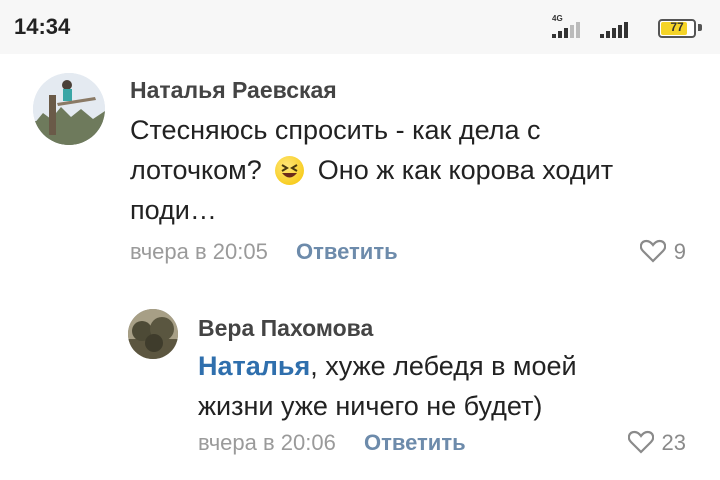 The height and width of the screenshot is (480, 720). I want to click on comment-text-segment: , хуже лебедя в моей, so click(443, 366).